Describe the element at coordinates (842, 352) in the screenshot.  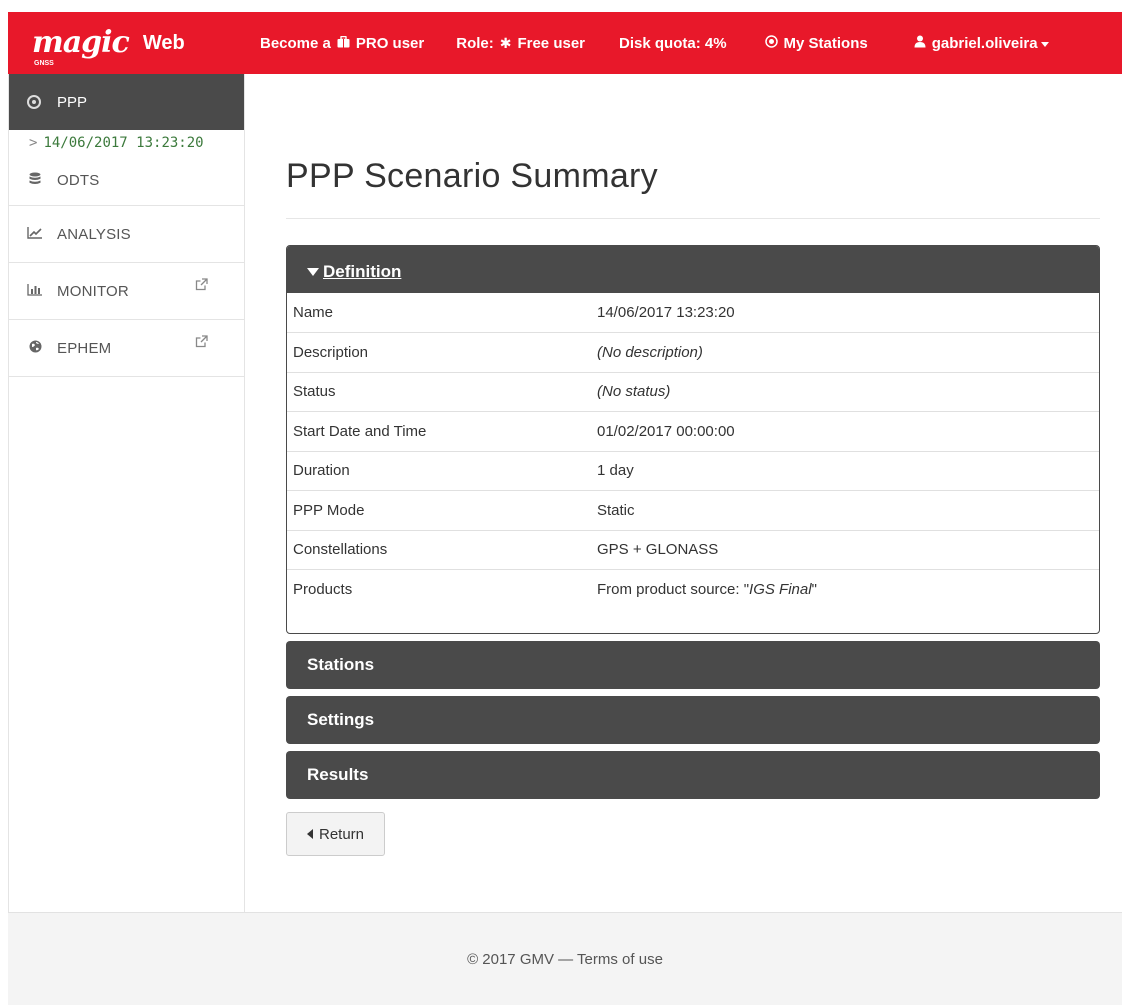
I see `row-value: (No description)` at that location.